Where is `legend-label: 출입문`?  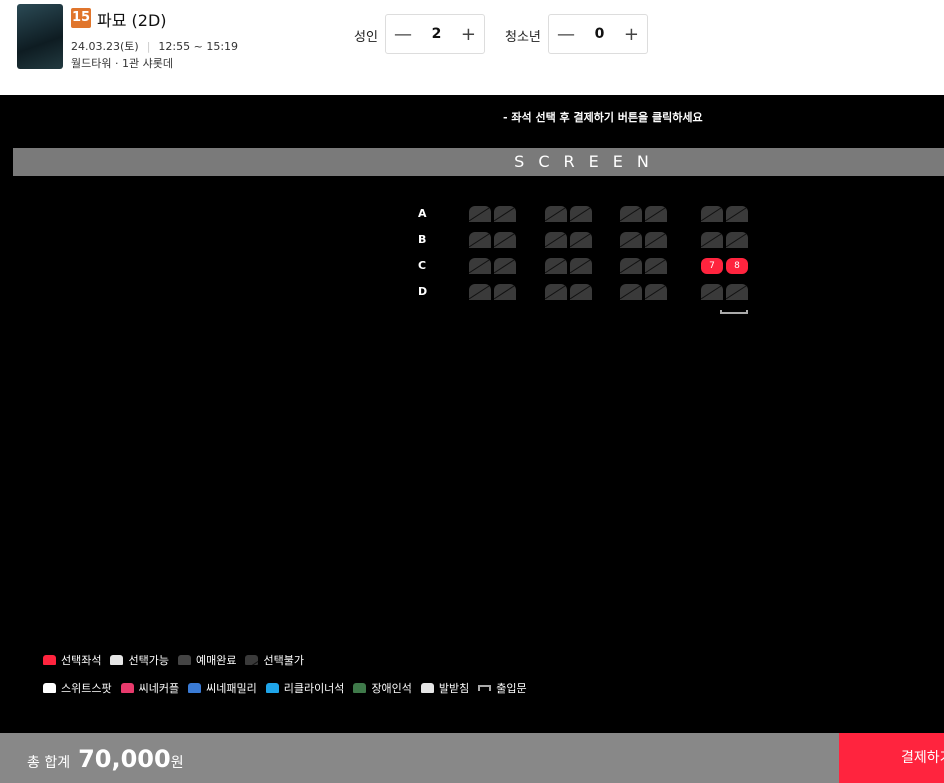 legend-label: 출입문 is located at coordinates (511, 688).